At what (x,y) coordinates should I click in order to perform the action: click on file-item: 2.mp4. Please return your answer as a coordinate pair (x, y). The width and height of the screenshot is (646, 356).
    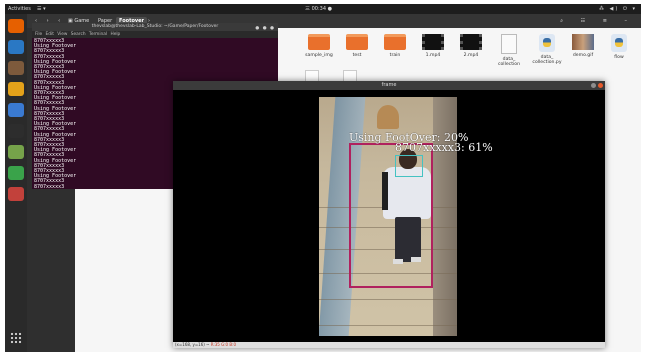
    Looking at the image, I should click on (471, 46).